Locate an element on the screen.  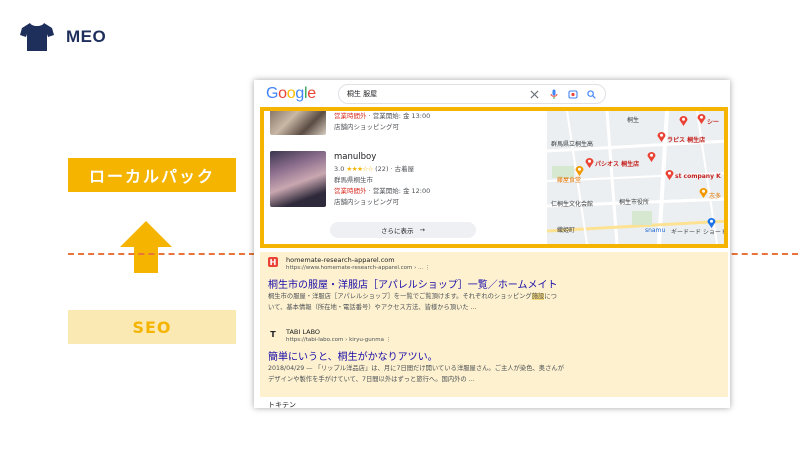
favicon-icon: T is located at coordinates (273, 334).